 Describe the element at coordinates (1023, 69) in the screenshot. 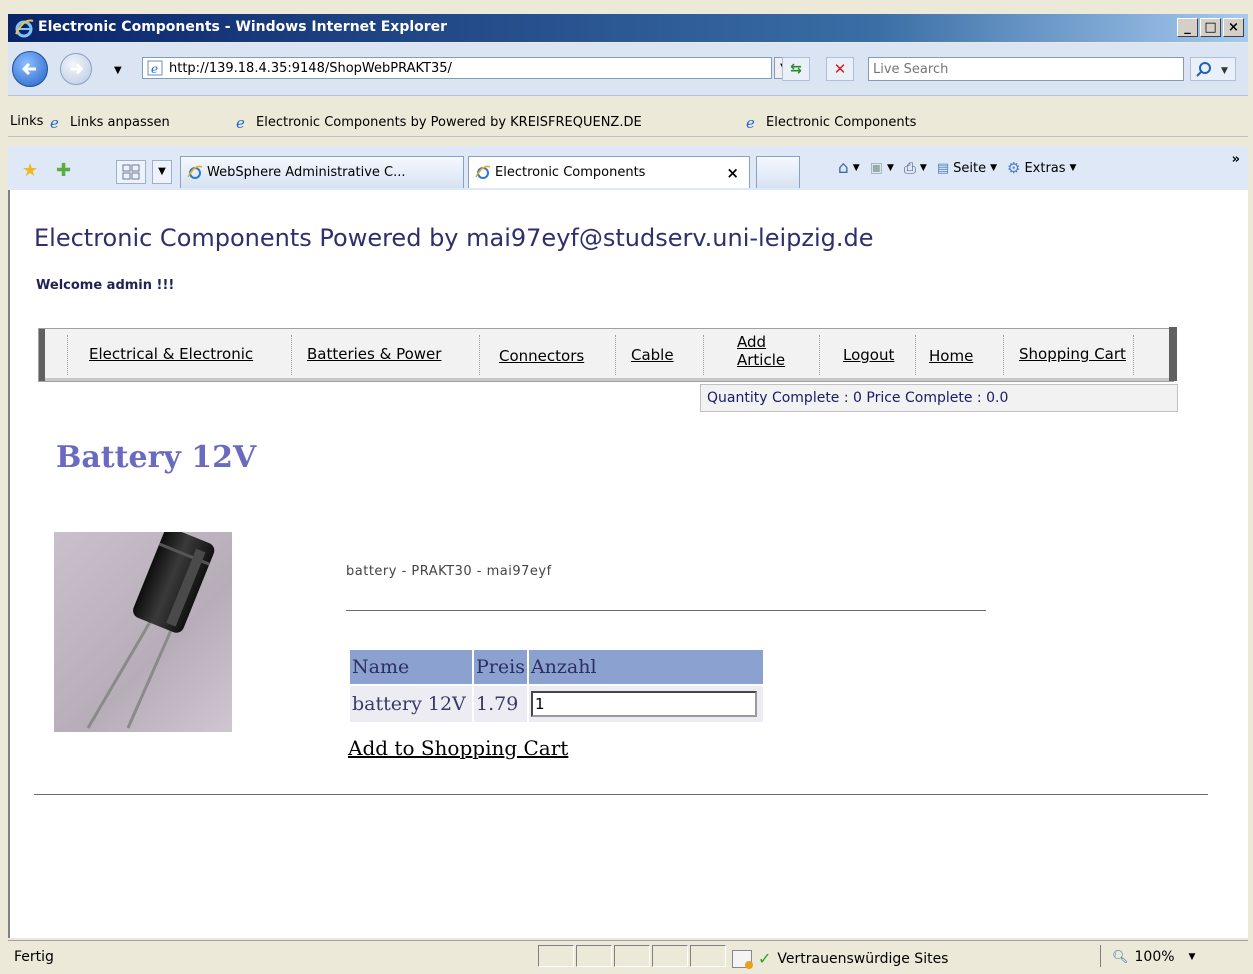

I see `search-input` at that location.